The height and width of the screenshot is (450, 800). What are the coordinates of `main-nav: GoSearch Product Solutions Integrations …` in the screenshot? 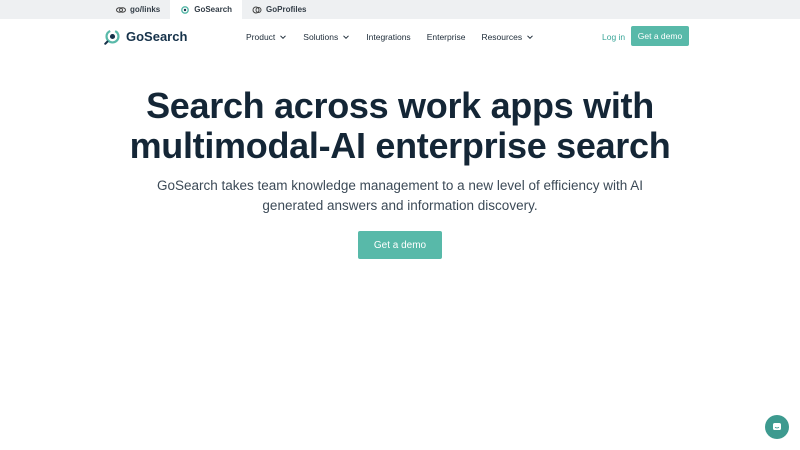 It's located at (400, 37).